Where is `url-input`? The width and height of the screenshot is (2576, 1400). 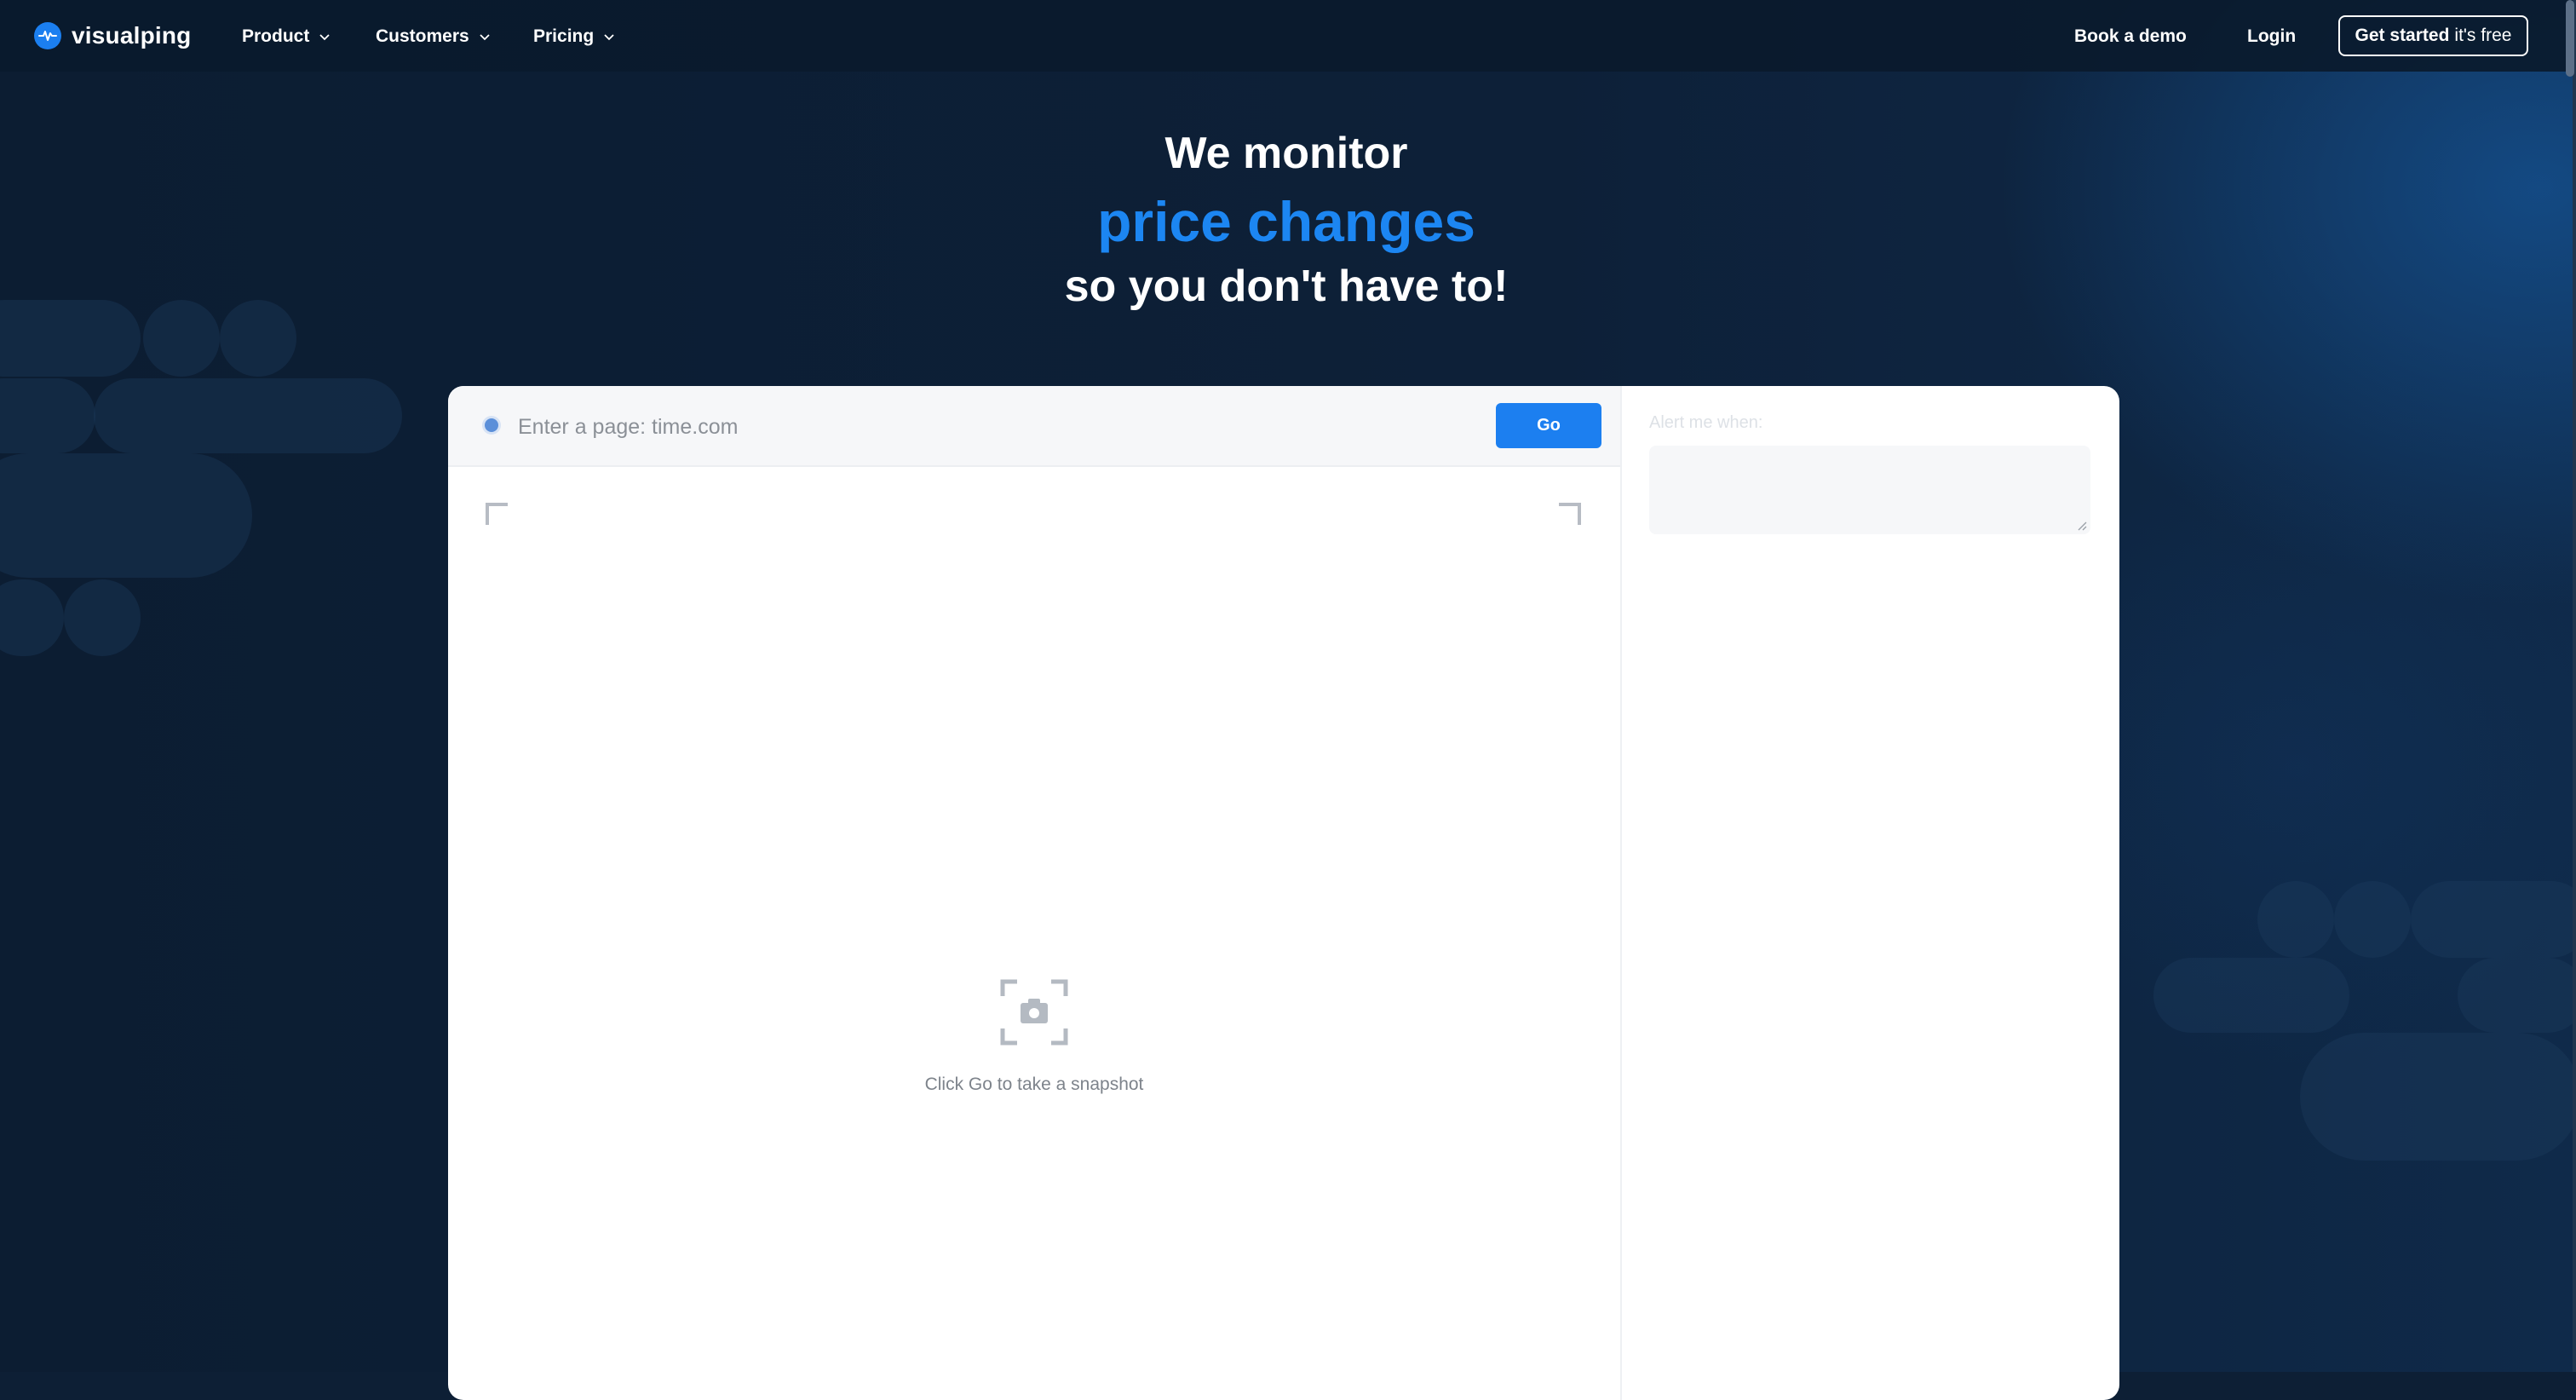 url-input is located at coordinates (987, 426).